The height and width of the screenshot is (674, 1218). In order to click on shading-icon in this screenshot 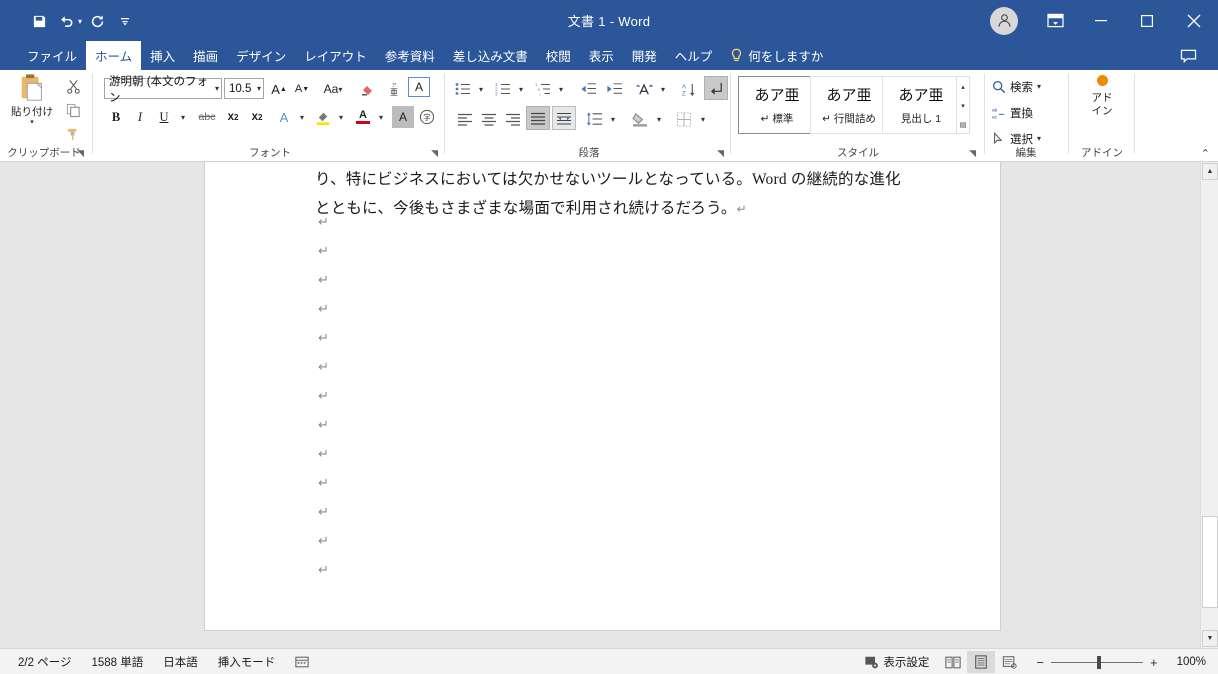, I will do `click(640, 119)`.